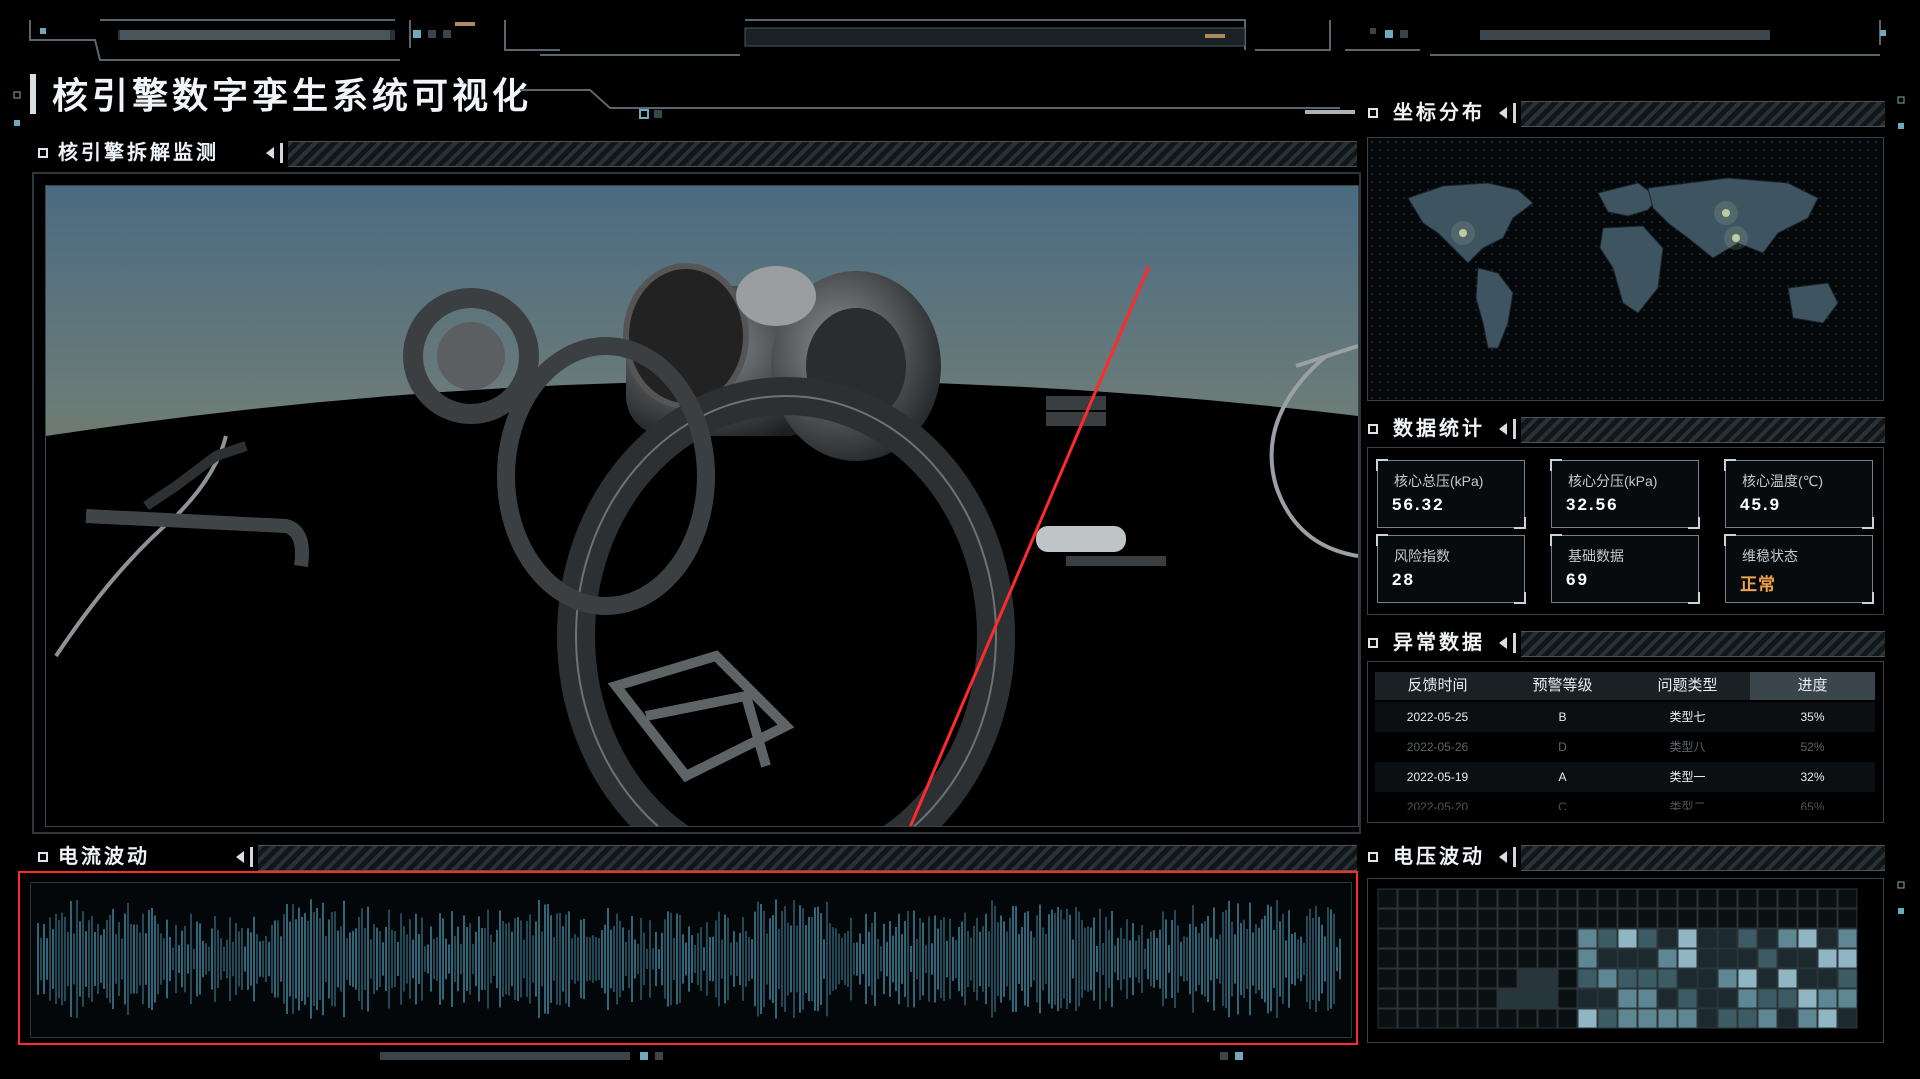 Image resolution: width=1920 pixels, height=1079 pixels. What do you see at coordinates (1625, 747) in the screenshot?
I see `table-row: 2022-05-26 D 类型八 52%` at bounding box center [1625, 747].